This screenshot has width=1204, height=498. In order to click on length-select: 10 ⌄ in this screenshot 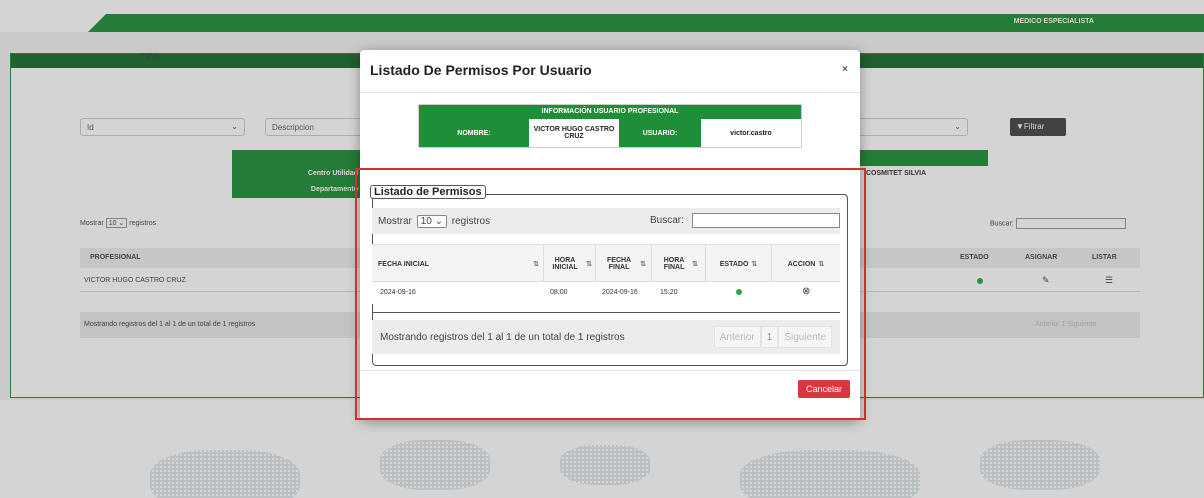, I will do `click(431, 221)`.